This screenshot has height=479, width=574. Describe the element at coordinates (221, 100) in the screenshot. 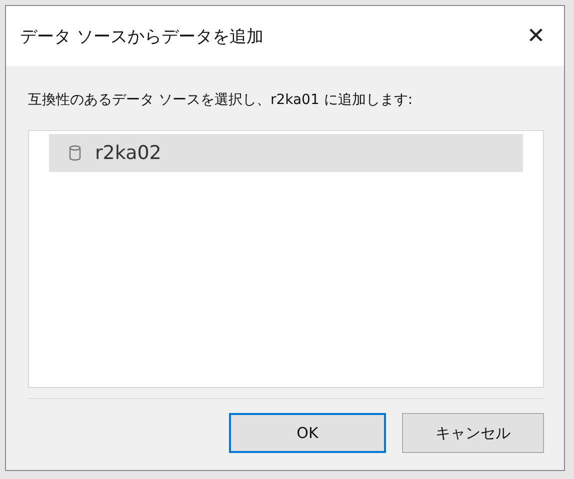

I see `instruction-text: 互換性のあるデータ ソースを選択し、r2ka01 に追加します:` at that location.